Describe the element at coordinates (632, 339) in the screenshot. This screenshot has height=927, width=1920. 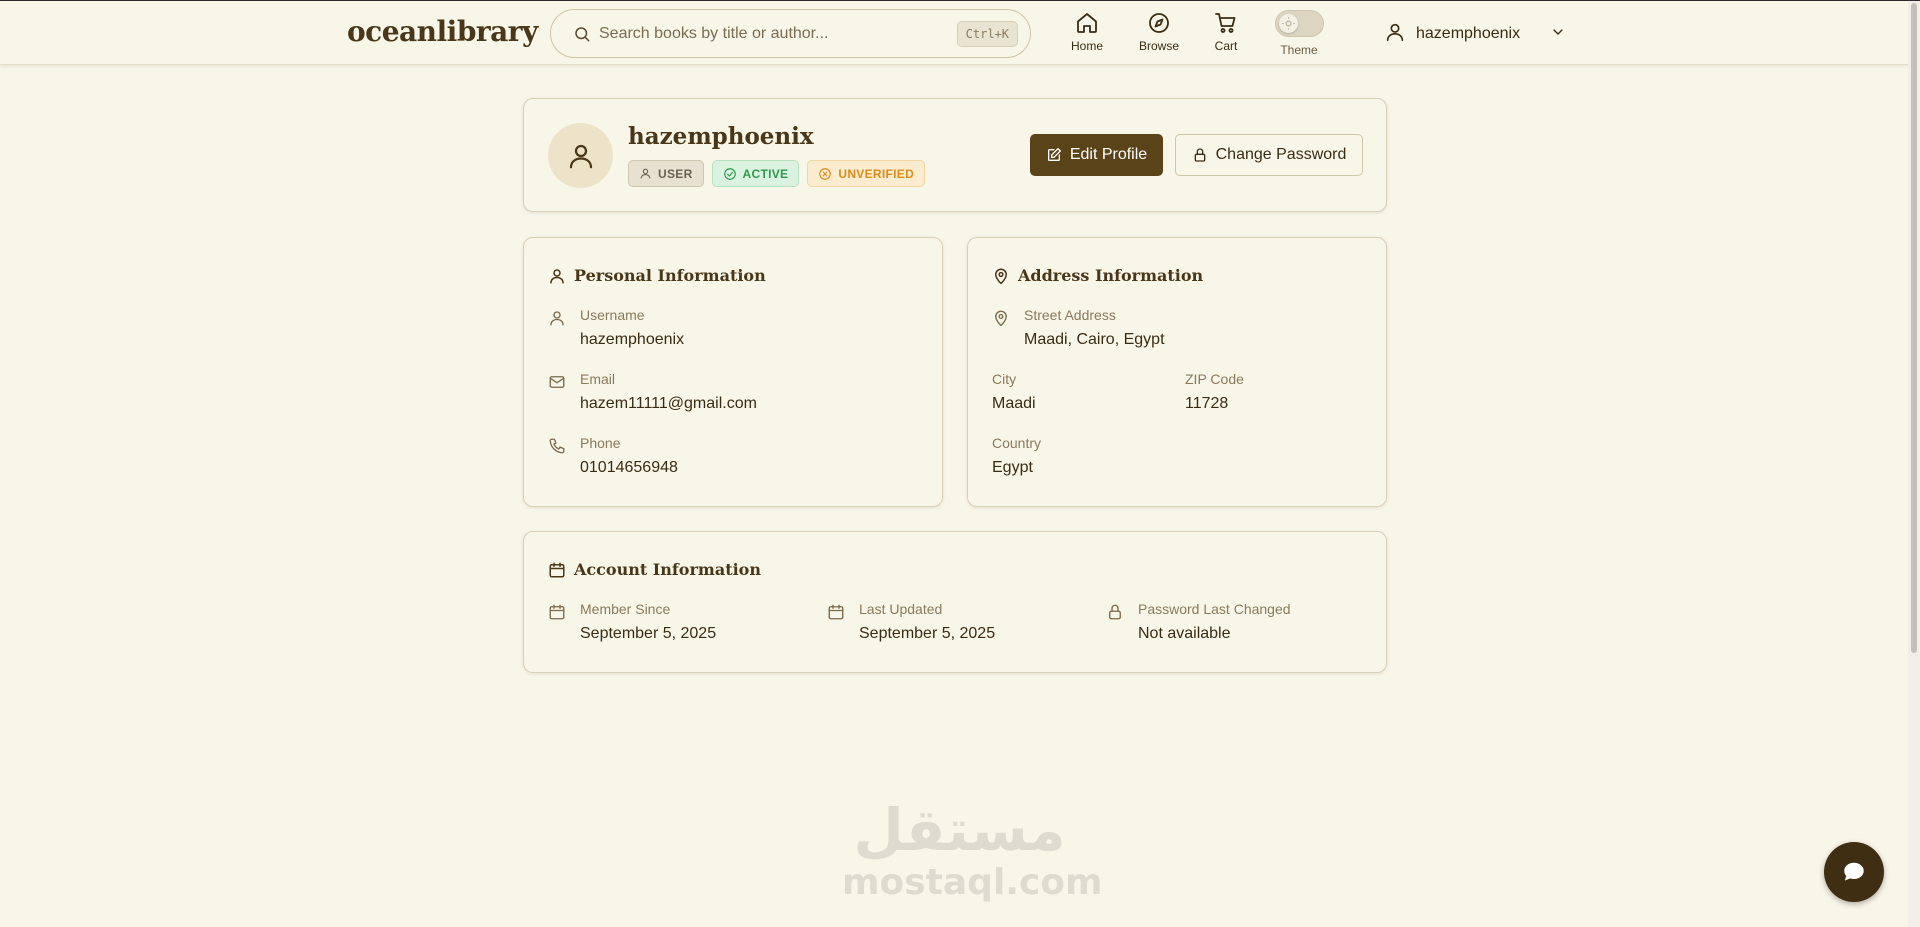
I see `username-value: hazemphoenix` at that location.